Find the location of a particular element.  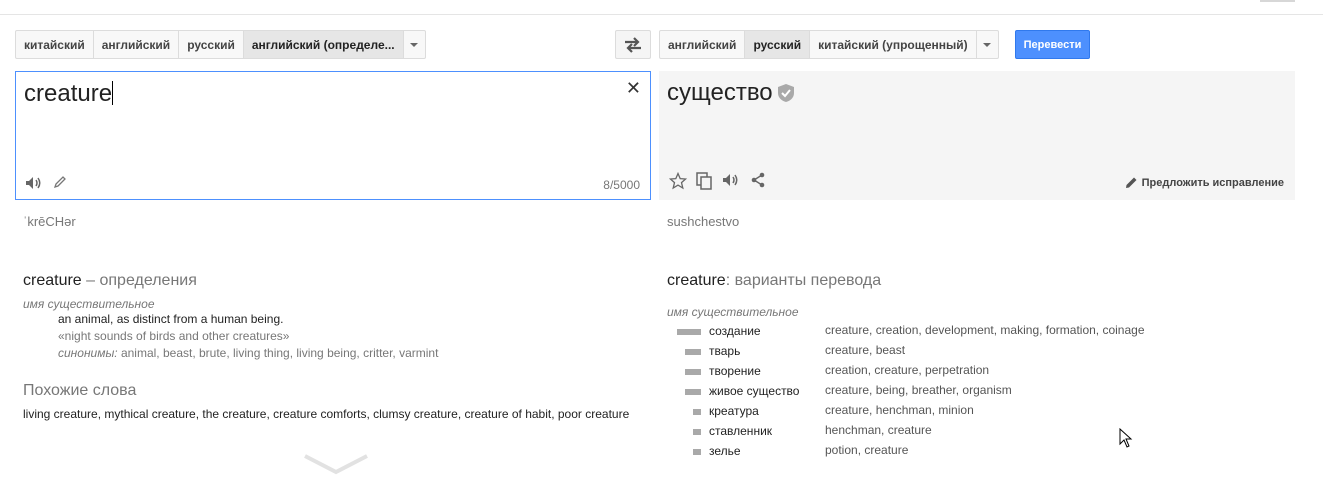

definitions-part-of-speech: имя существительное is located at coordinates (89, 304).